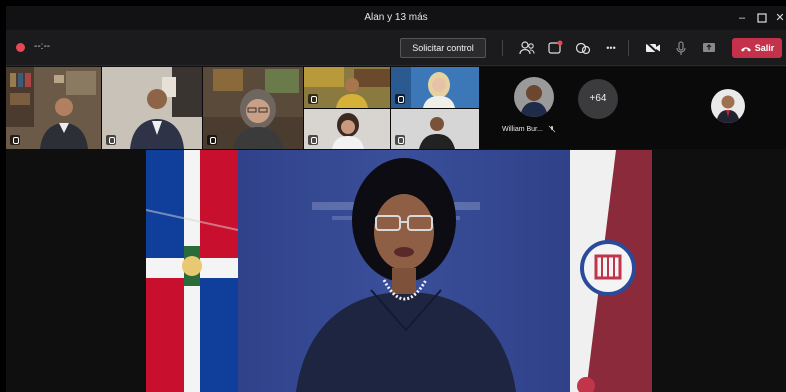 The height and width of the screenshot is (392, 786). I want to click on meeting-title: Alan y 13 más, so click(396, 17).